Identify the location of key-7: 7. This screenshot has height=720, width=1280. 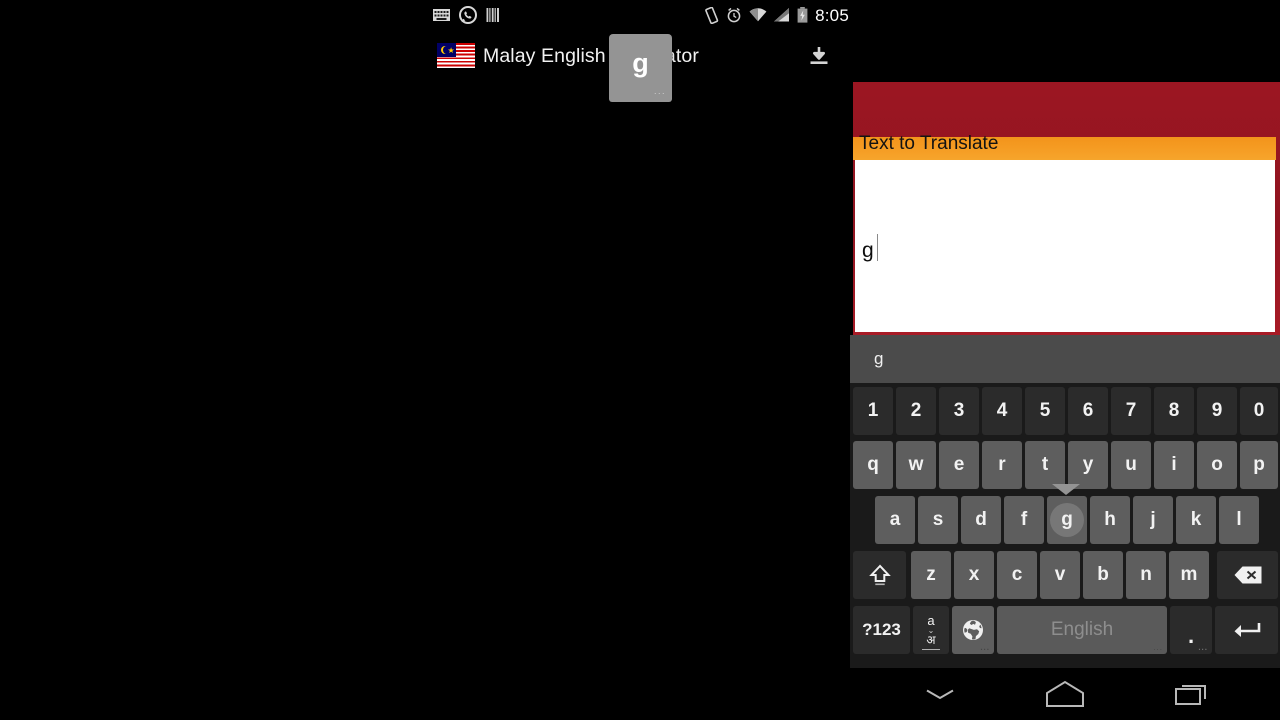
(1131, 411).